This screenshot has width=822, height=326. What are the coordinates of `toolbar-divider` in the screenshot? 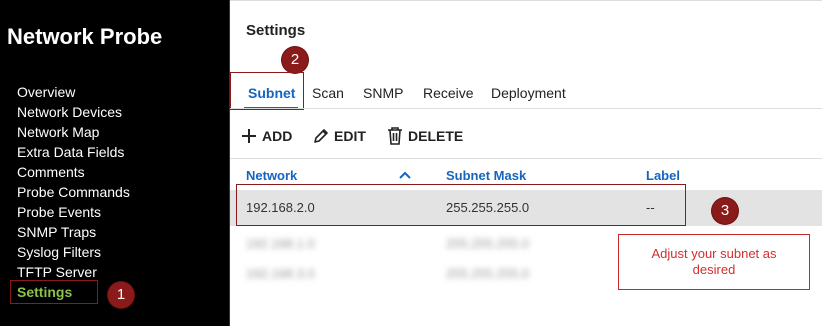 It's located at (526, 158).